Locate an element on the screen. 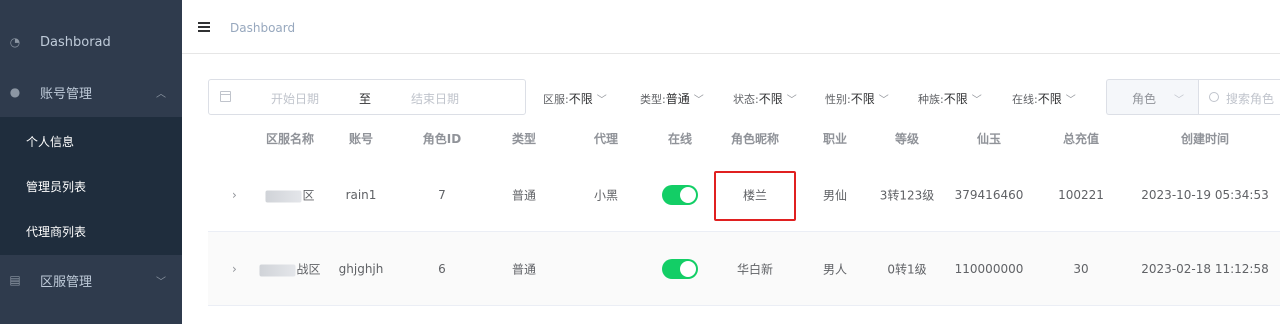 This screenshot has height=324, width=1280. cell-account: ghjghjh is located at coordinates (361, 269).